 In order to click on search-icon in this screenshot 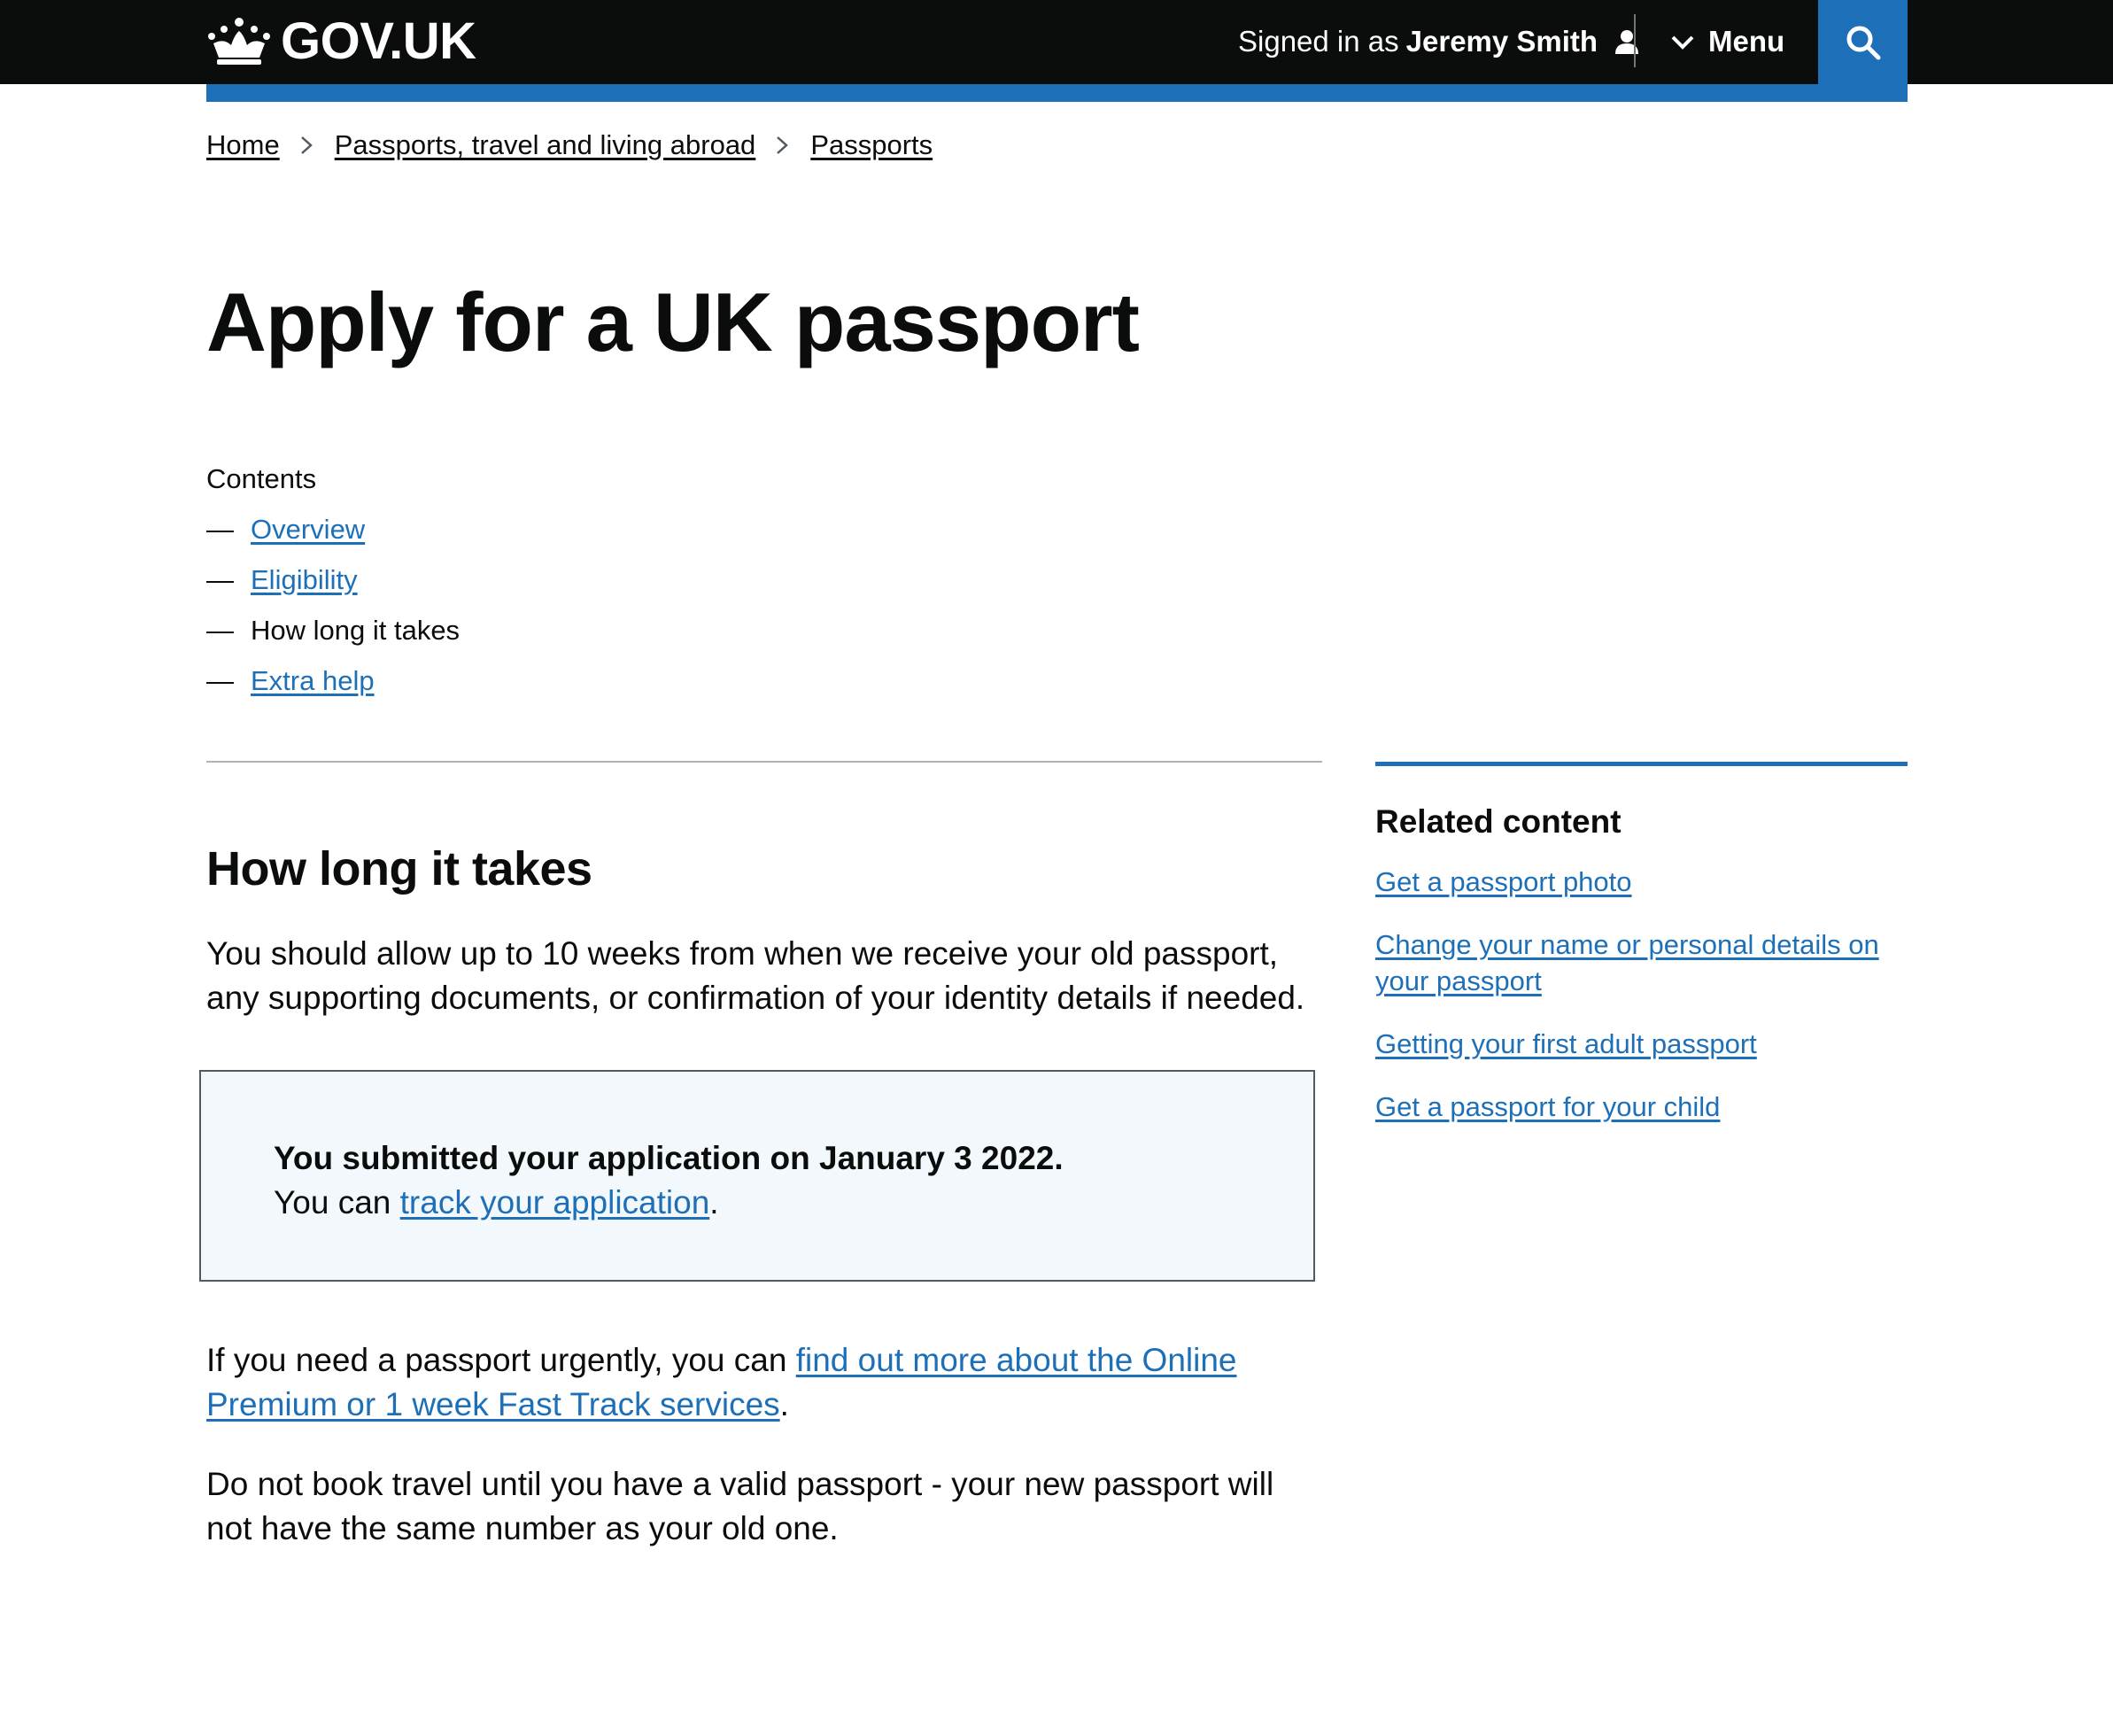, I will do `click(1863, 43)`.